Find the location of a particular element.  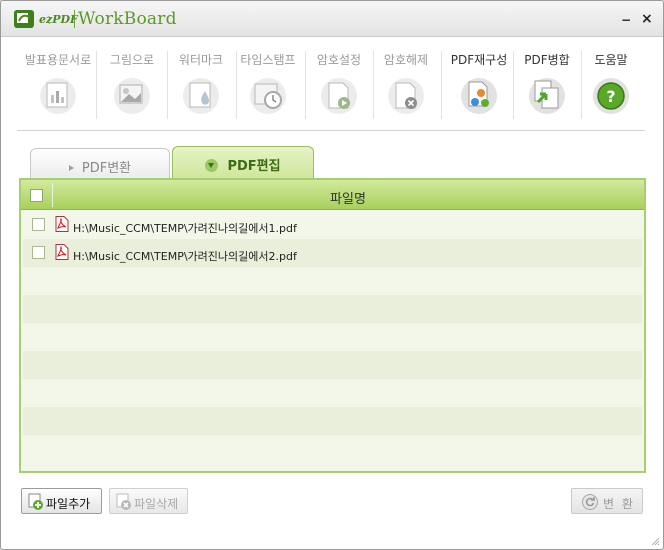

toolbar-label: PDF재구성 is located at coordinates (479, 60).